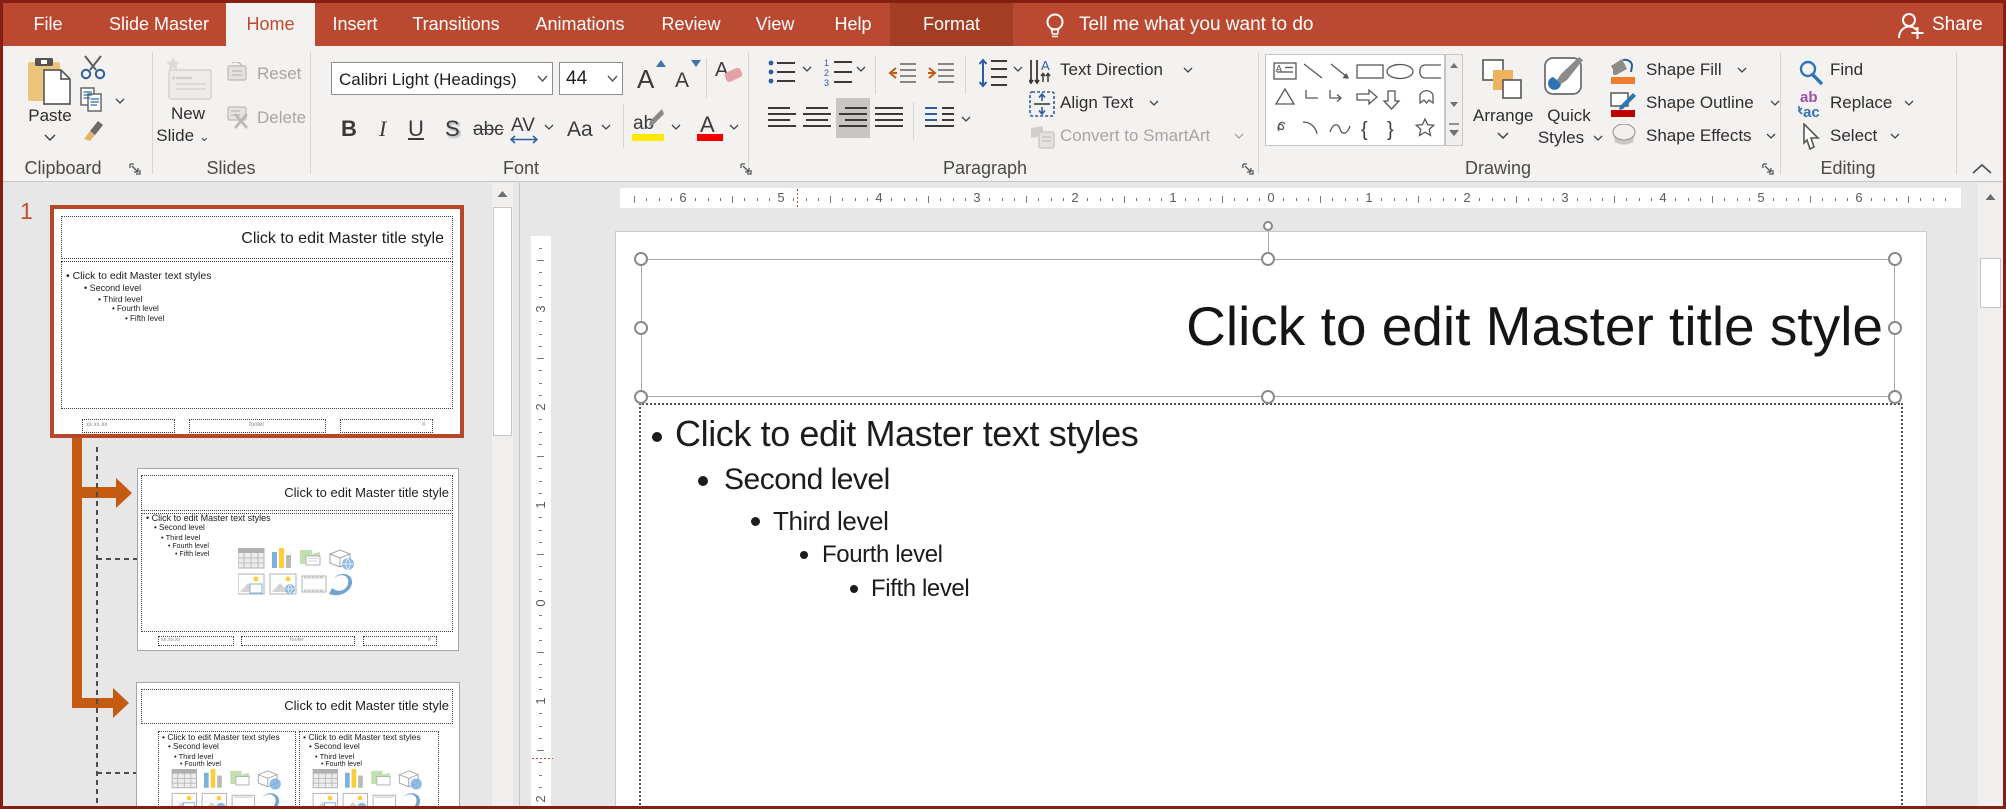  Describe the element at coordinates (1811, 112) in the screenshot. I see `svg-text: ac` at that location.